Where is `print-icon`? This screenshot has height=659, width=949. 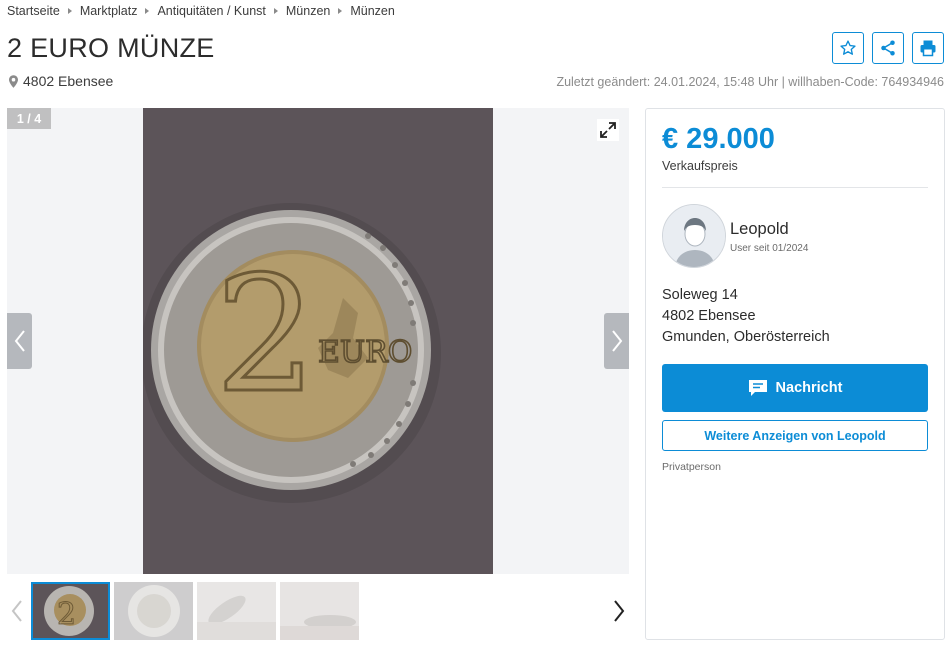
print-icon is located at coordinates (928, 48).